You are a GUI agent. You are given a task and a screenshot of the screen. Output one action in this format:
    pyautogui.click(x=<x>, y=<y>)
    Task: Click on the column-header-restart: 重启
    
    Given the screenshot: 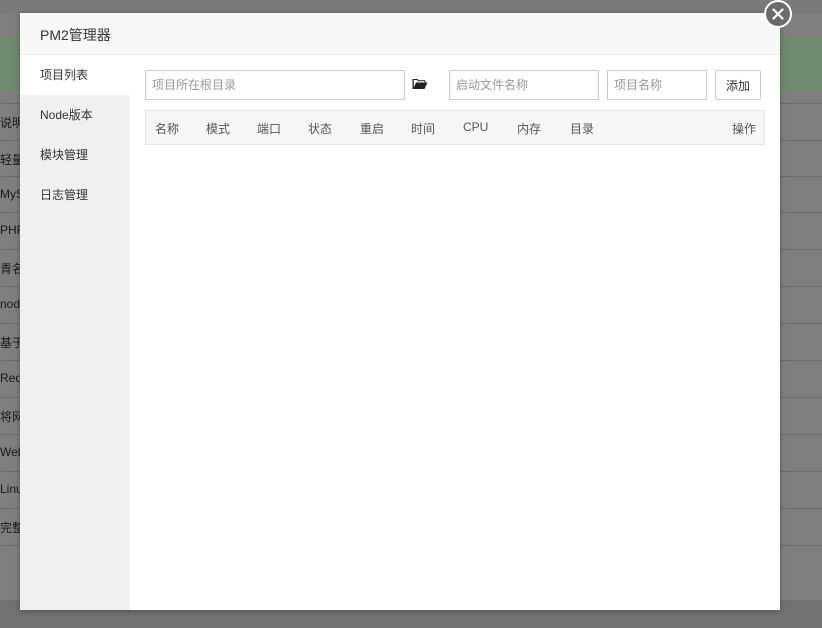 What is the action you would take?
    pyautogui.click(x=372, y=129)
    